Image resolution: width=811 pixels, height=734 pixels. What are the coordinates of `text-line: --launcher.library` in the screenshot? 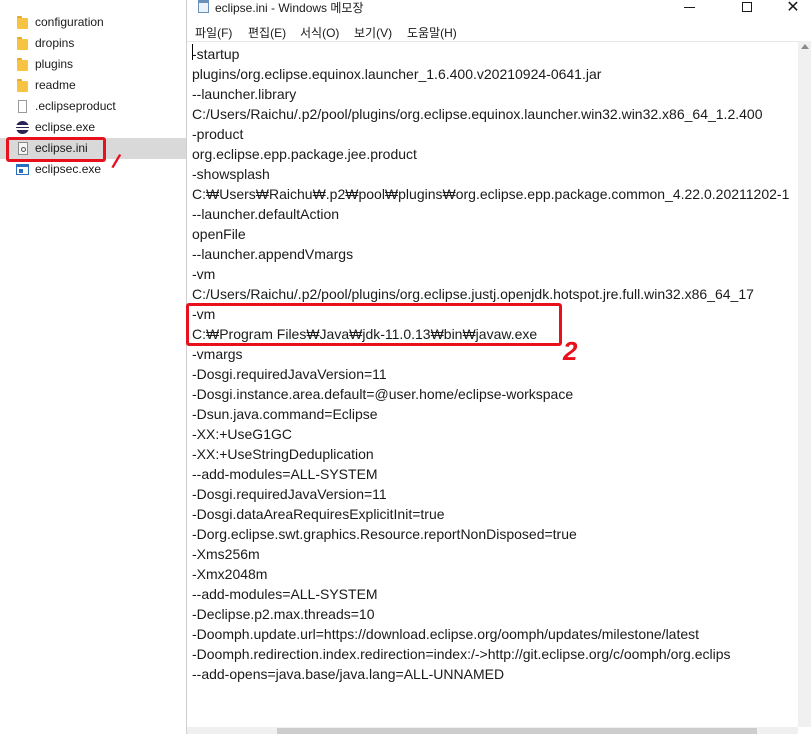 It's located at (244, 94).